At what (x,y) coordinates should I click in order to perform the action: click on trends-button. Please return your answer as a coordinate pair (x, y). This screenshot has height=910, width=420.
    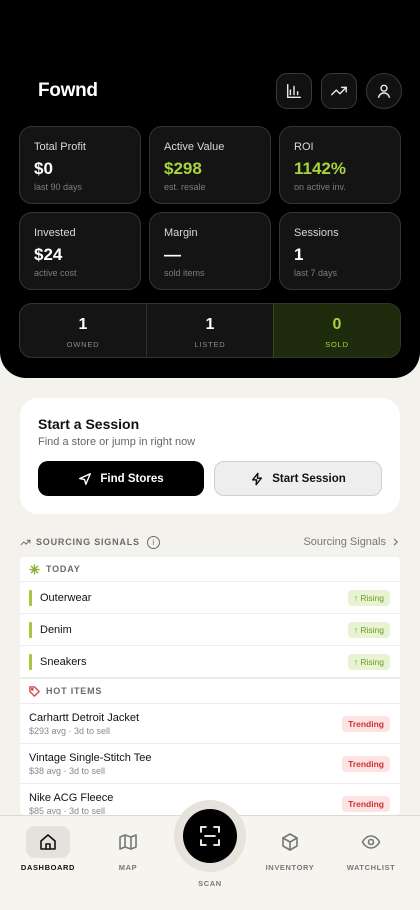
    Looking at the image, I should click on (339, 91).